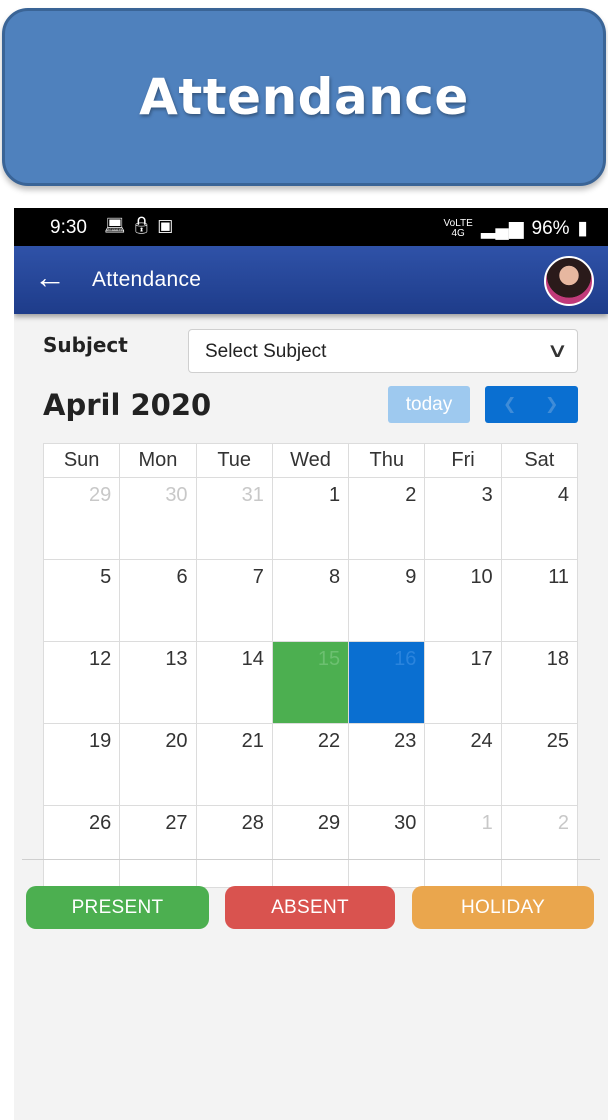 The height and width of the screenshot is (1120, 608). Describe the element at coordinates (387, 682) in the screenshot. I see `calendar-day-selected: 16` at that location.